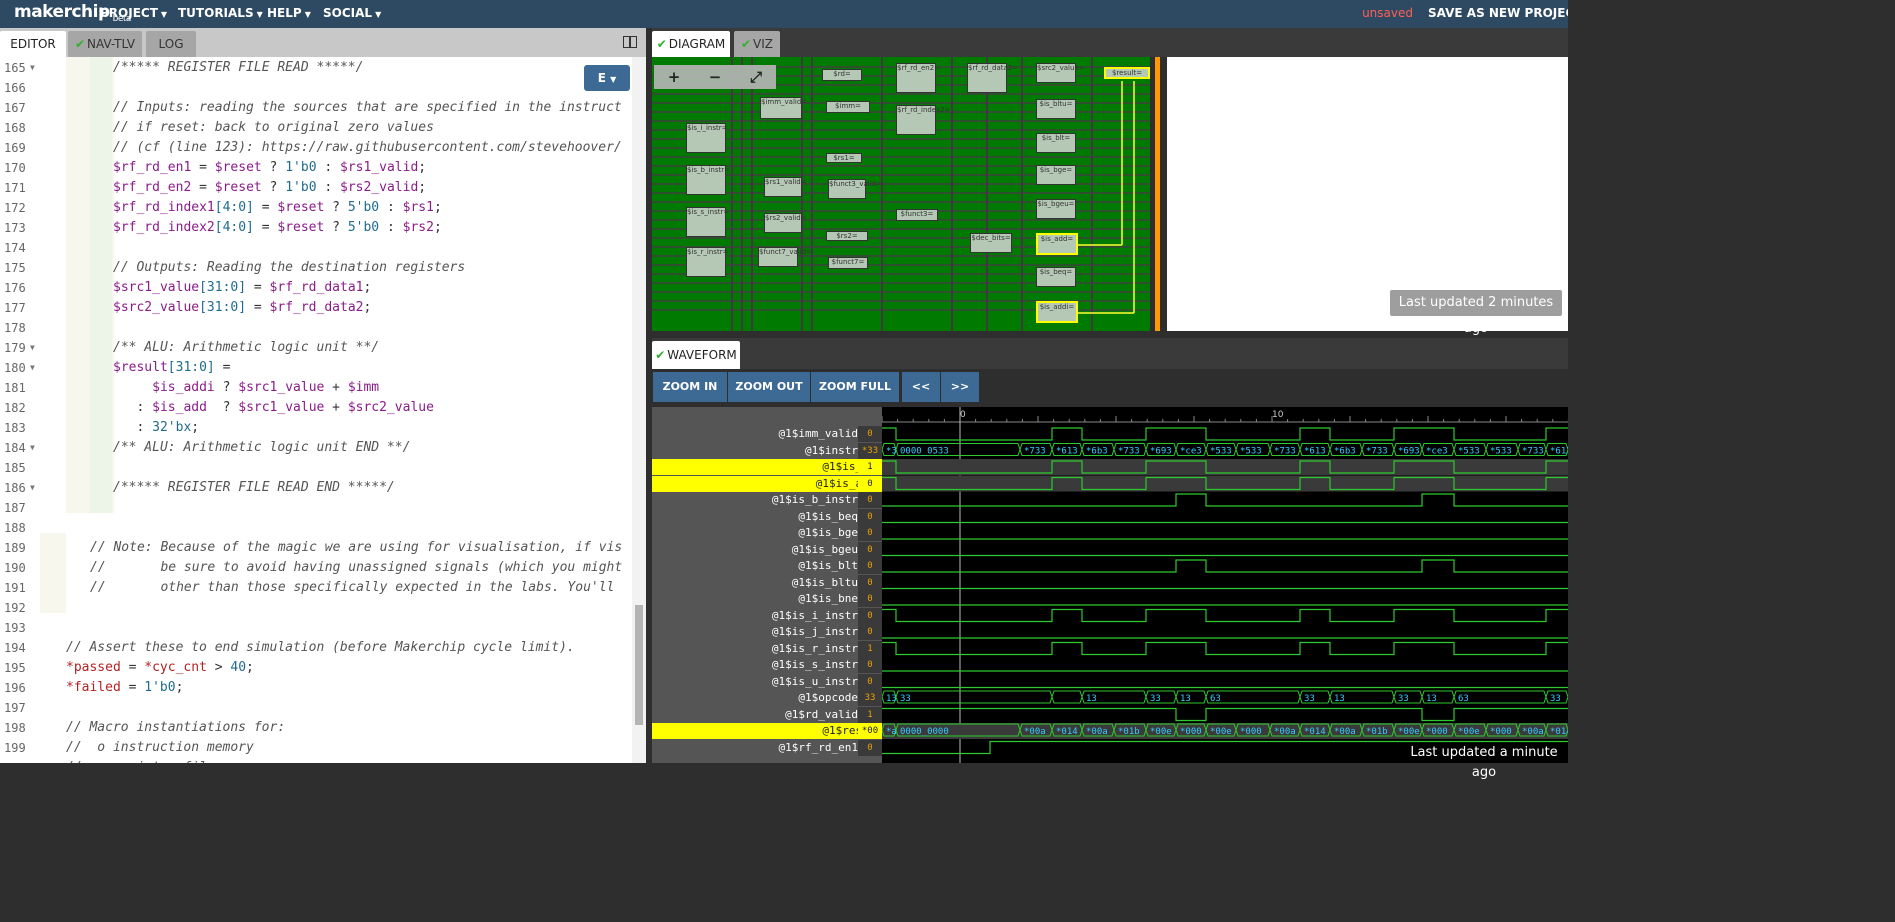  What do you see at coordinates (755, 665) in the screenshot?
I see `signal-name: @1$is_s_instr` at bounding box center [755, 665].